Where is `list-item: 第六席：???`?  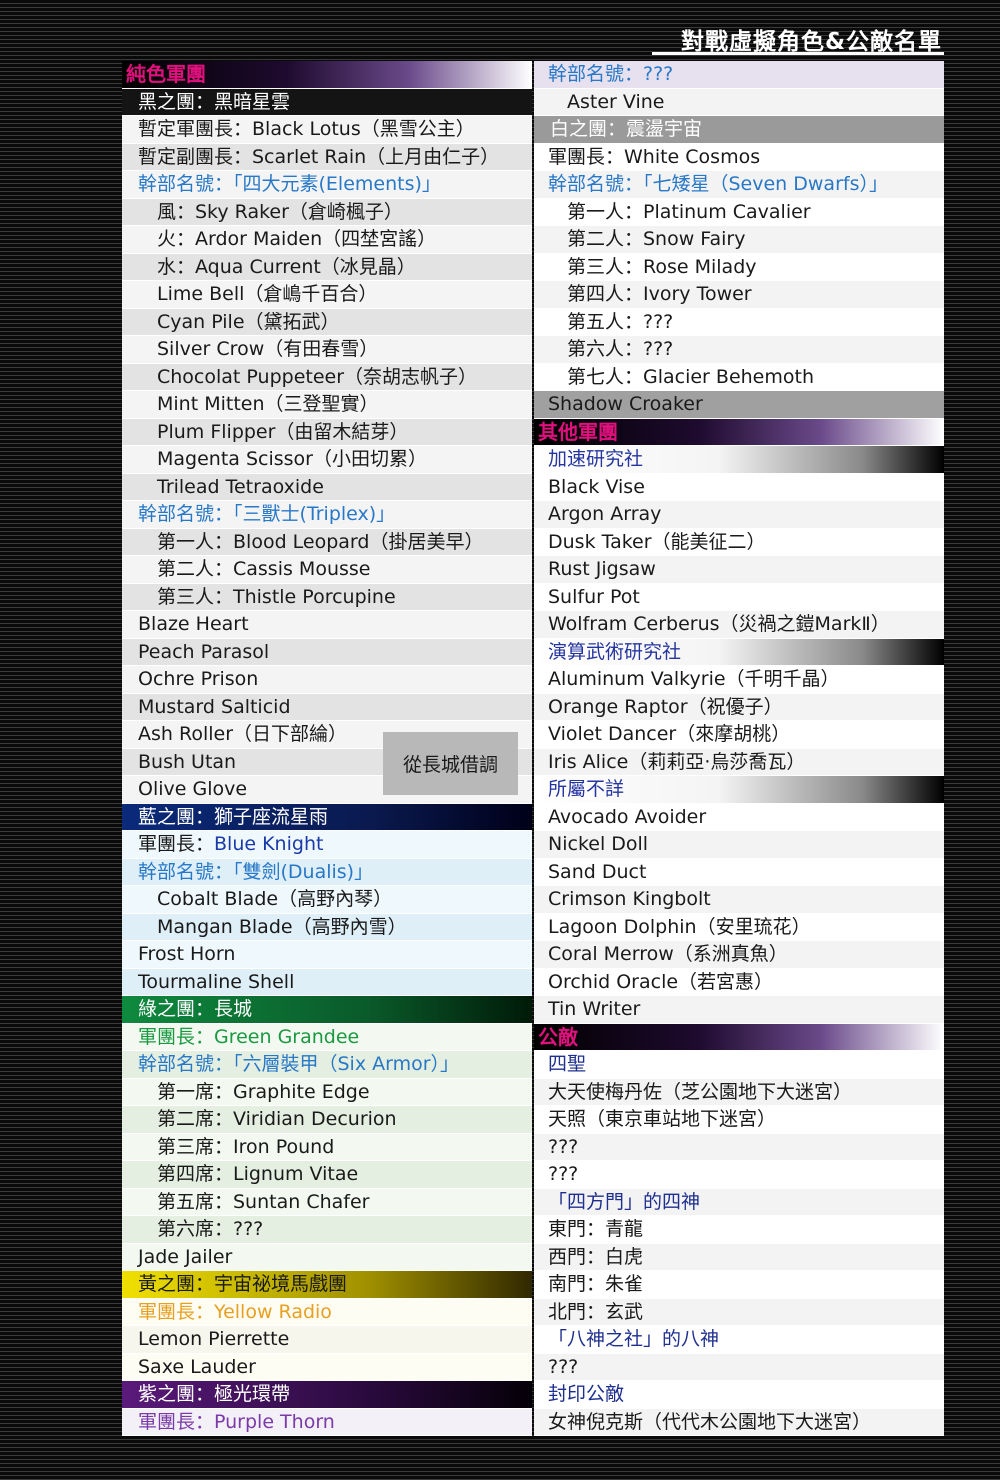 list-item: 第六席：??? is located at coordinates (327, 1230).